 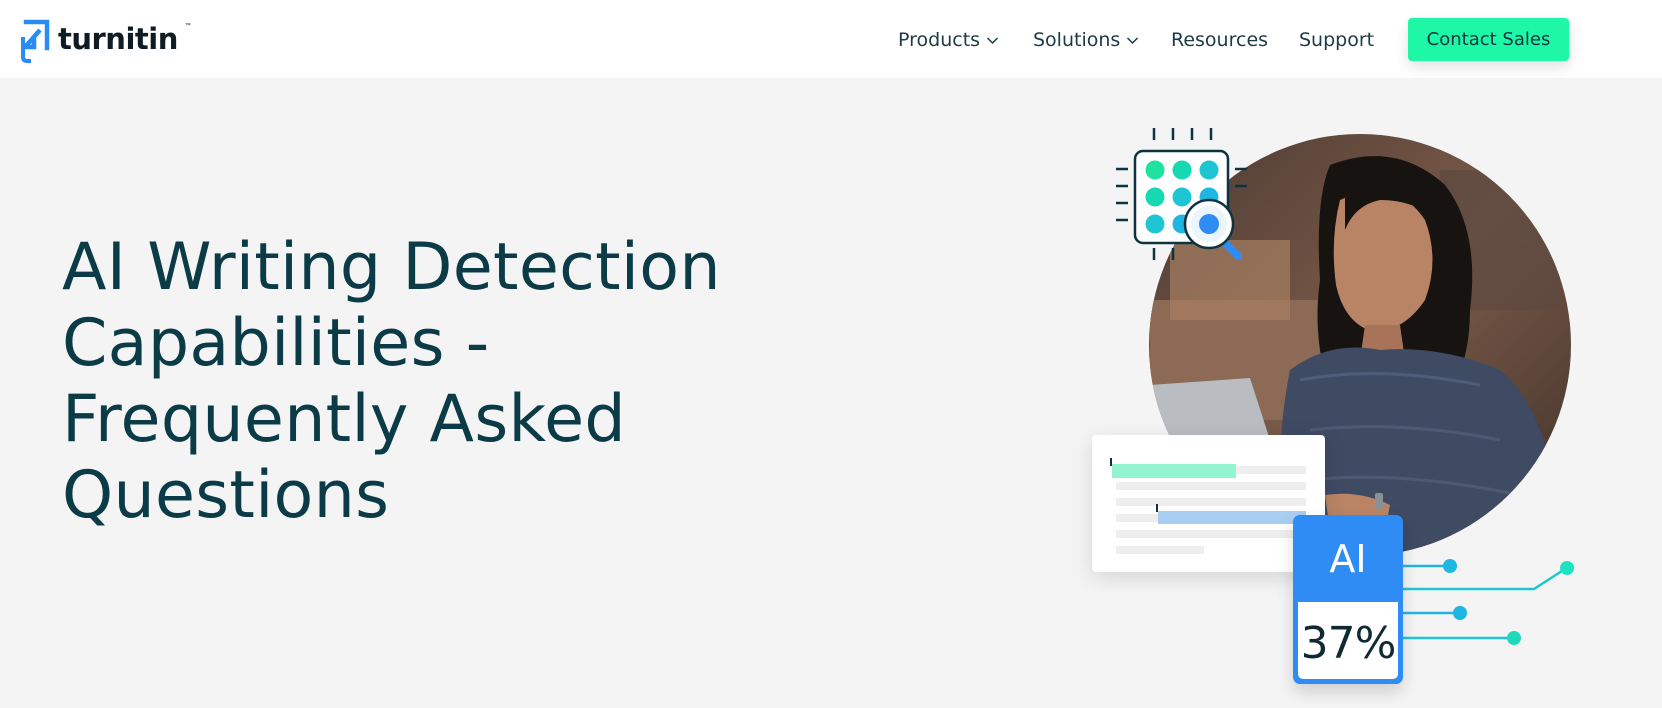 I want to click on logo-text: turnitin, so click(x=118, y=39).